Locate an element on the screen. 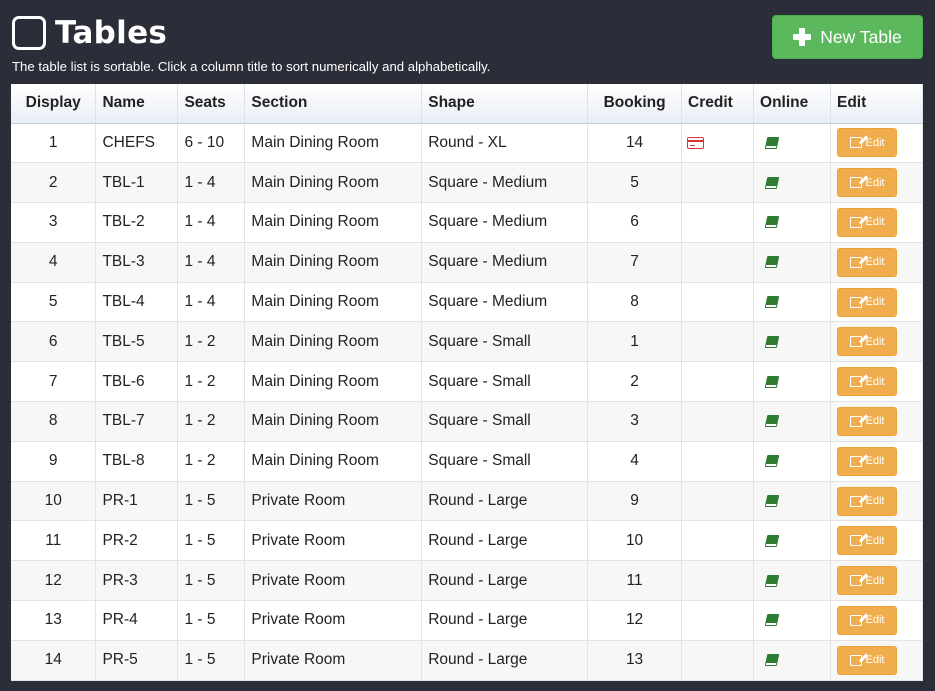 Image resolution: width=935 pixels, height=691 pixels. cell-booking: 9 is located at coordinates (635, 501).